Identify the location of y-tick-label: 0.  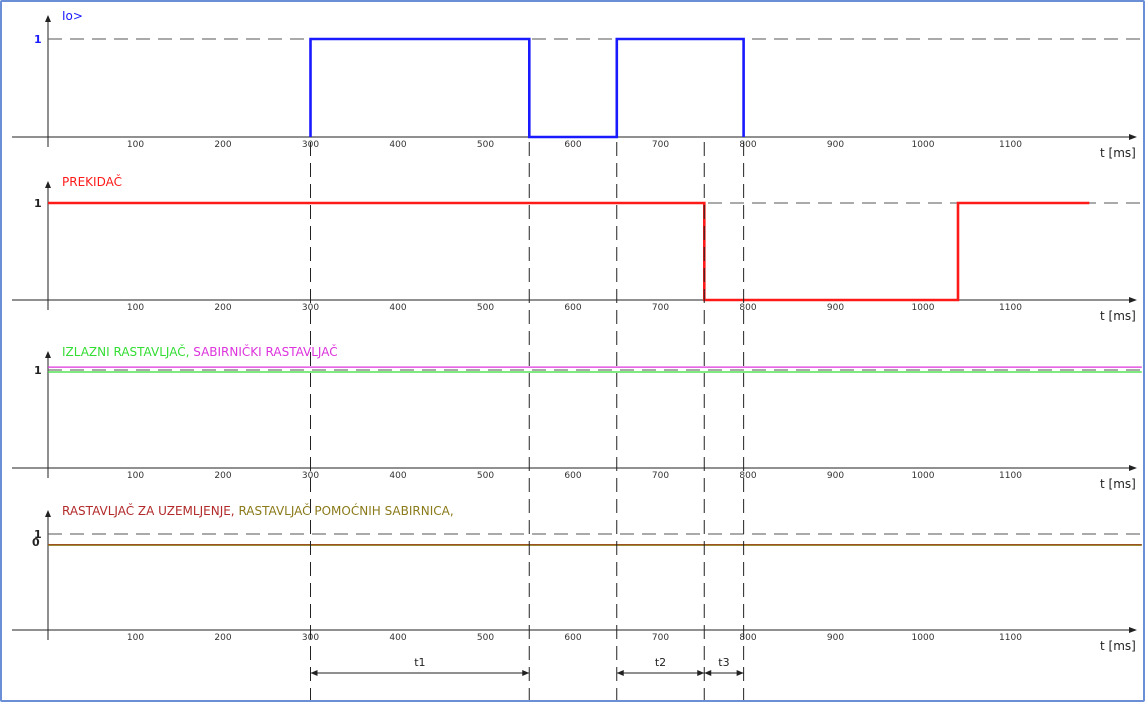
(36, 542).